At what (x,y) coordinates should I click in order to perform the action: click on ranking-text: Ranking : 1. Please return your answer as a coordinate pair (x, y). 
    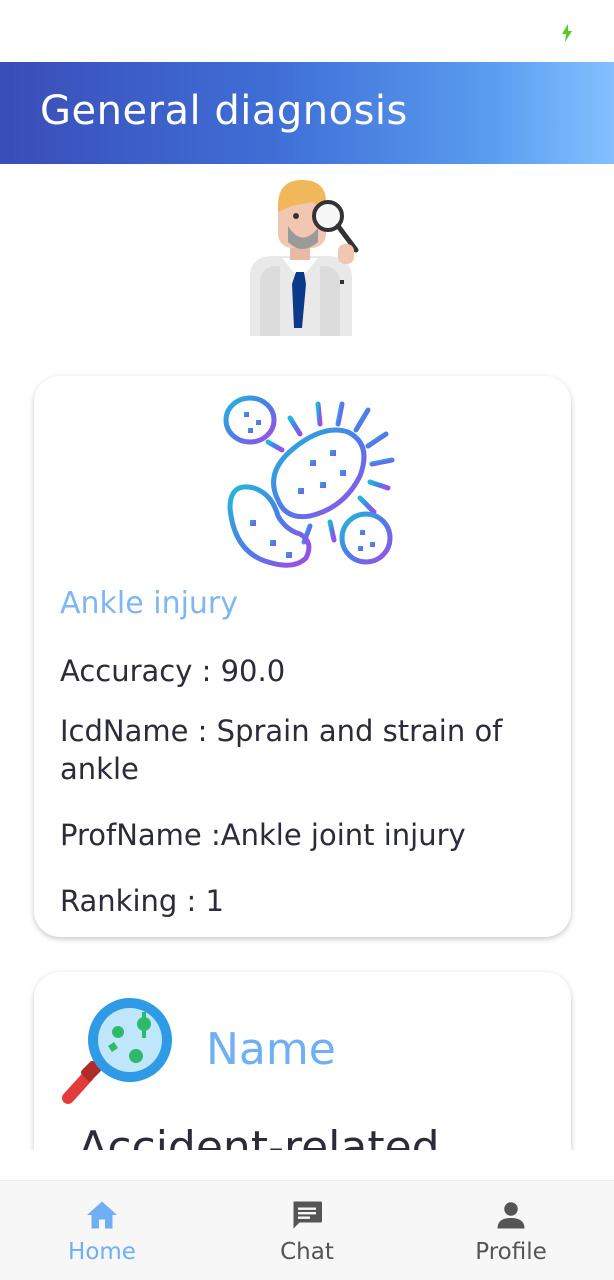
    Looking at the image, I should click on (142, 901).